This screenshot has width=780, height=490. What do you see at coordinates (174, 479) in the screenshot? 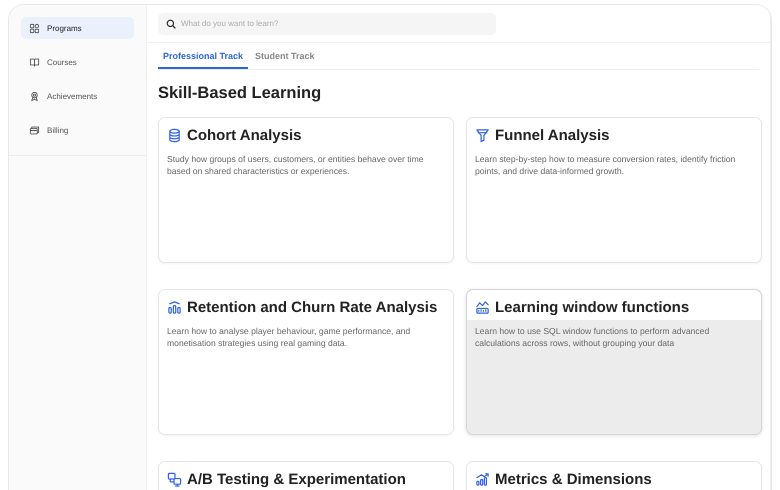
I see `ab-screens-icon` at bounding box center [174, 479].